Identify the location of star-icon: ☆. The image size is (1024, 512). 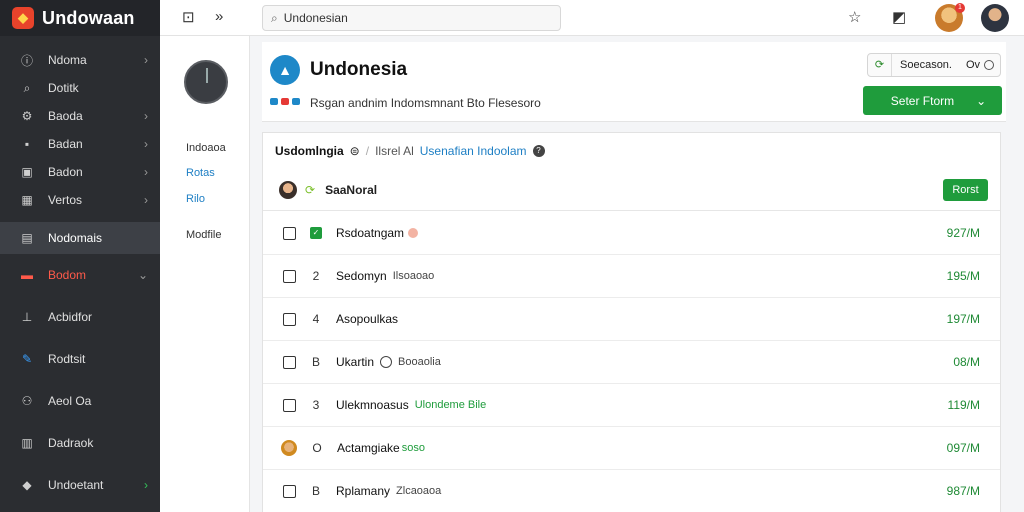
(854, 17).